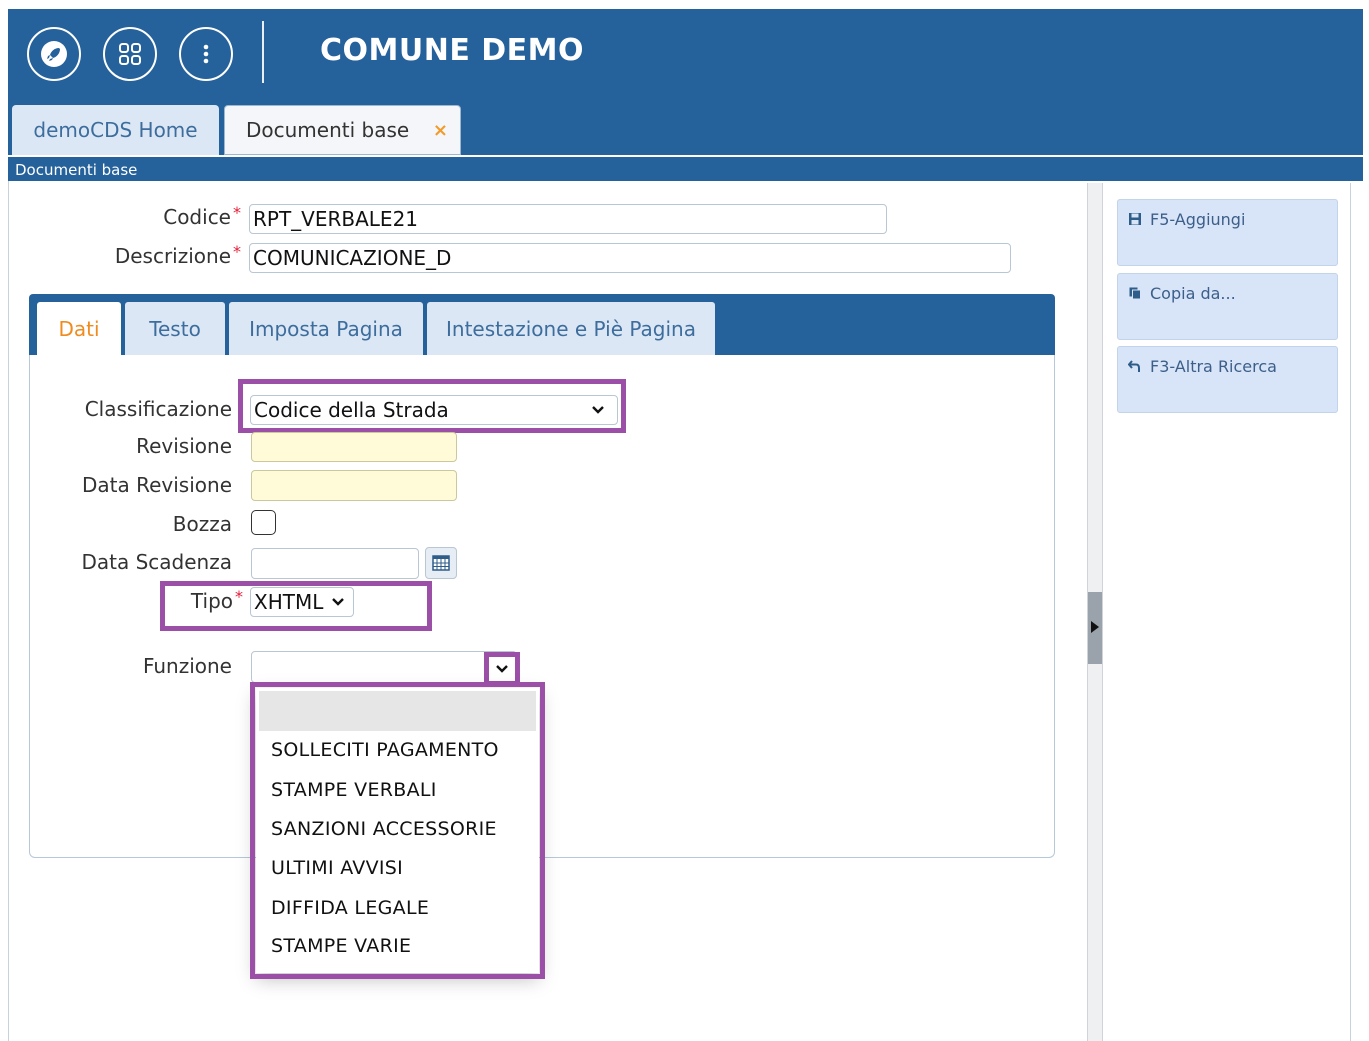  Describe the element at coordinates (187, 666) in the screenshot. I see `funzione-label: Funzione` at that location.